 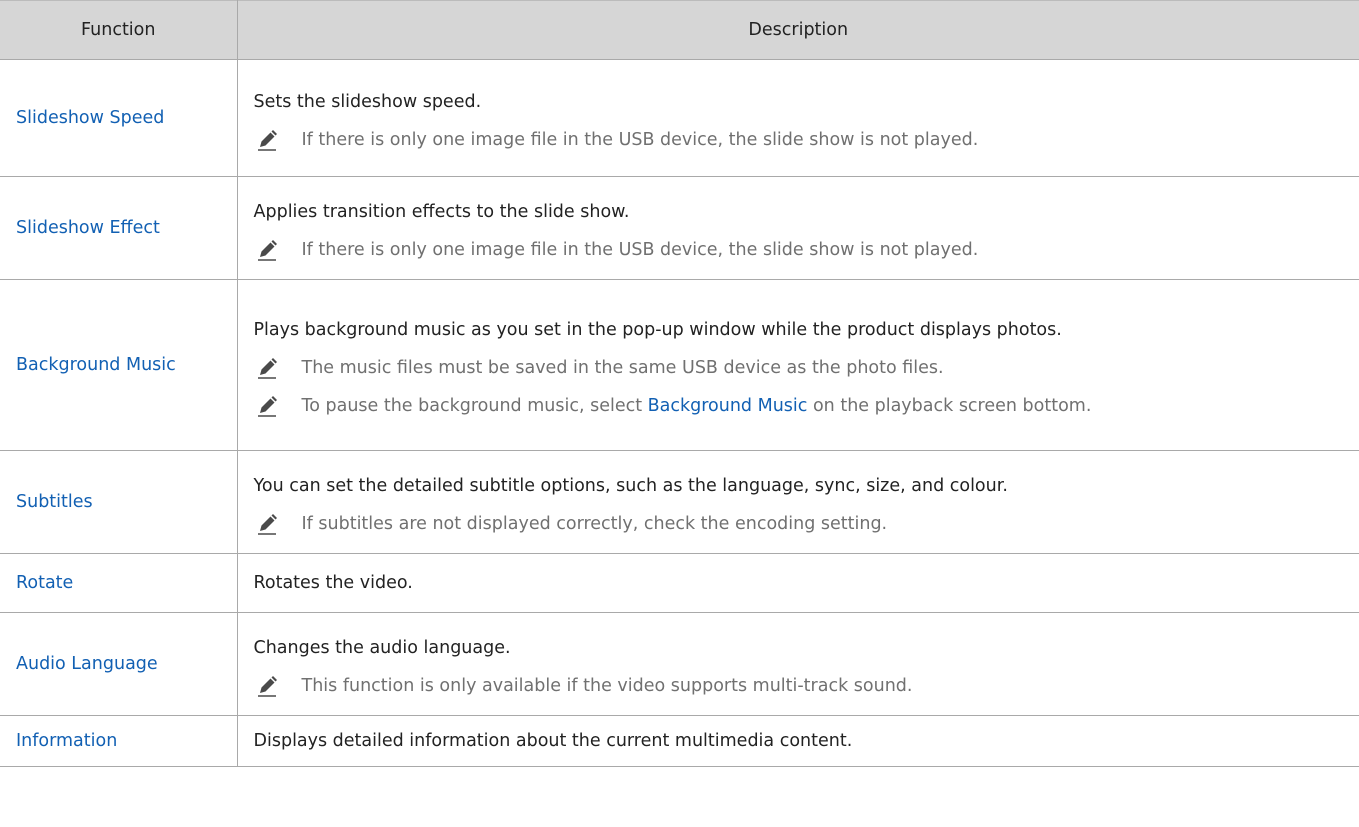 I want to click on column-header-function: Function, so click(x=119, y=30).